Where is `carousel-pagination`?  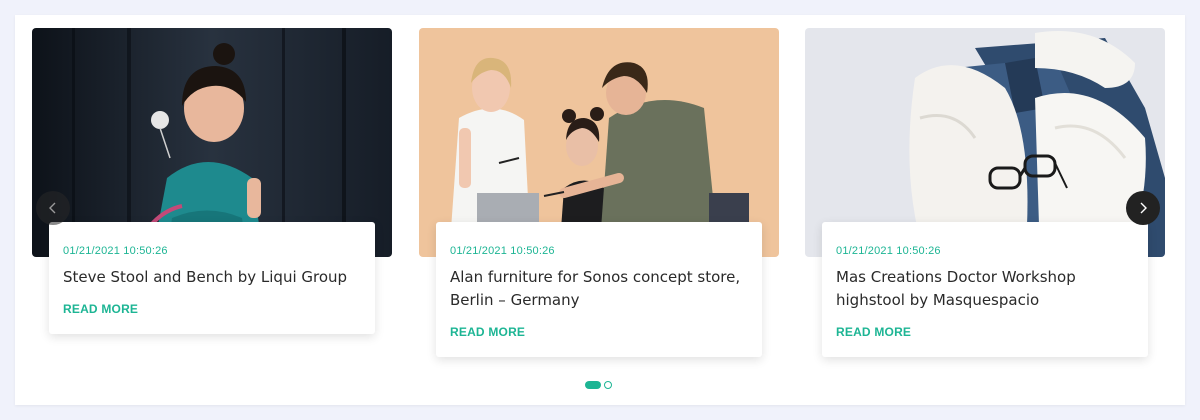
carousel-pagination is located at coordinates (598, 385).